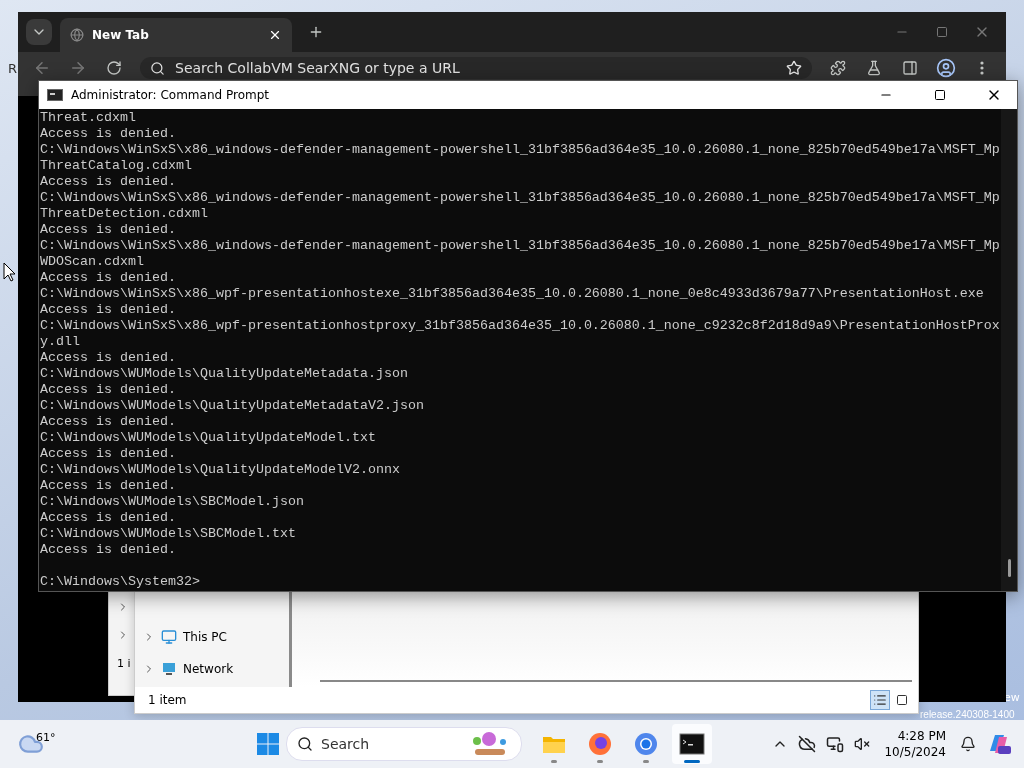 The image size is (1024, 768). I want to click on tiles-icon, so click(902, 700).